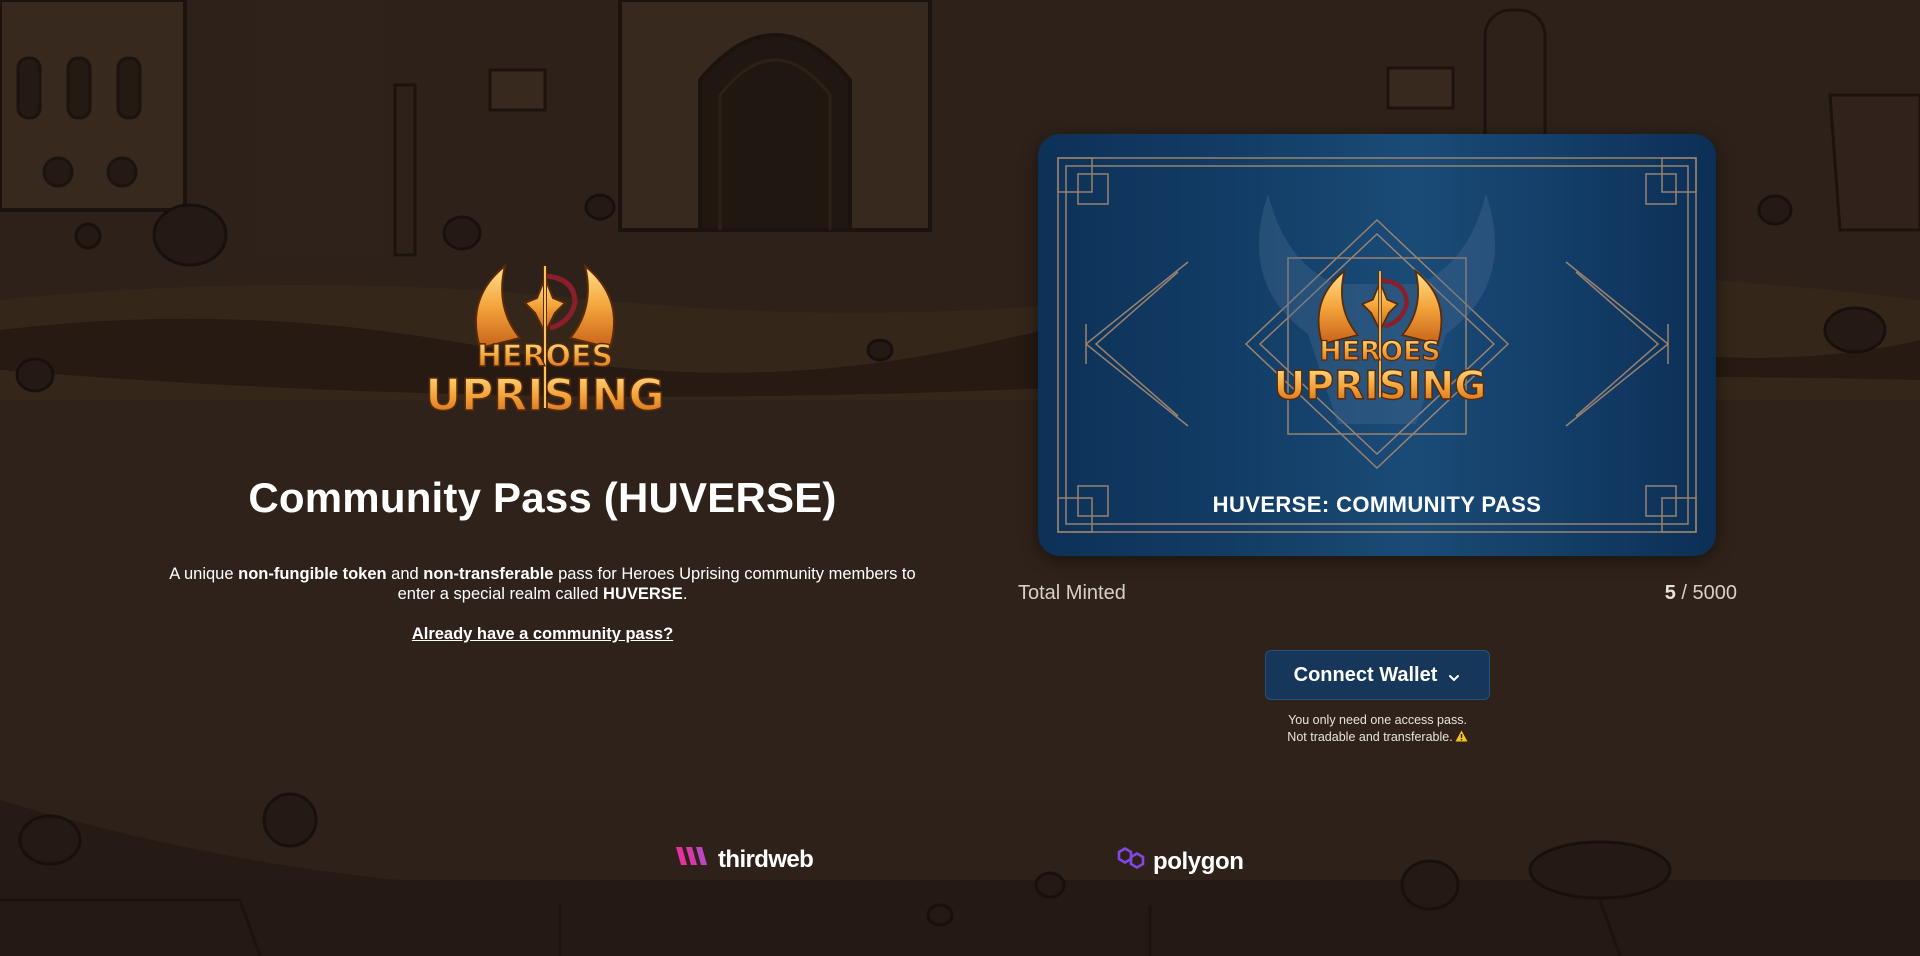 The width and height of the screenshot is (1920, 956). I want to click on pass-card-caption: HUVERSE: COMMUNITY PASS, so click(1377, 504).